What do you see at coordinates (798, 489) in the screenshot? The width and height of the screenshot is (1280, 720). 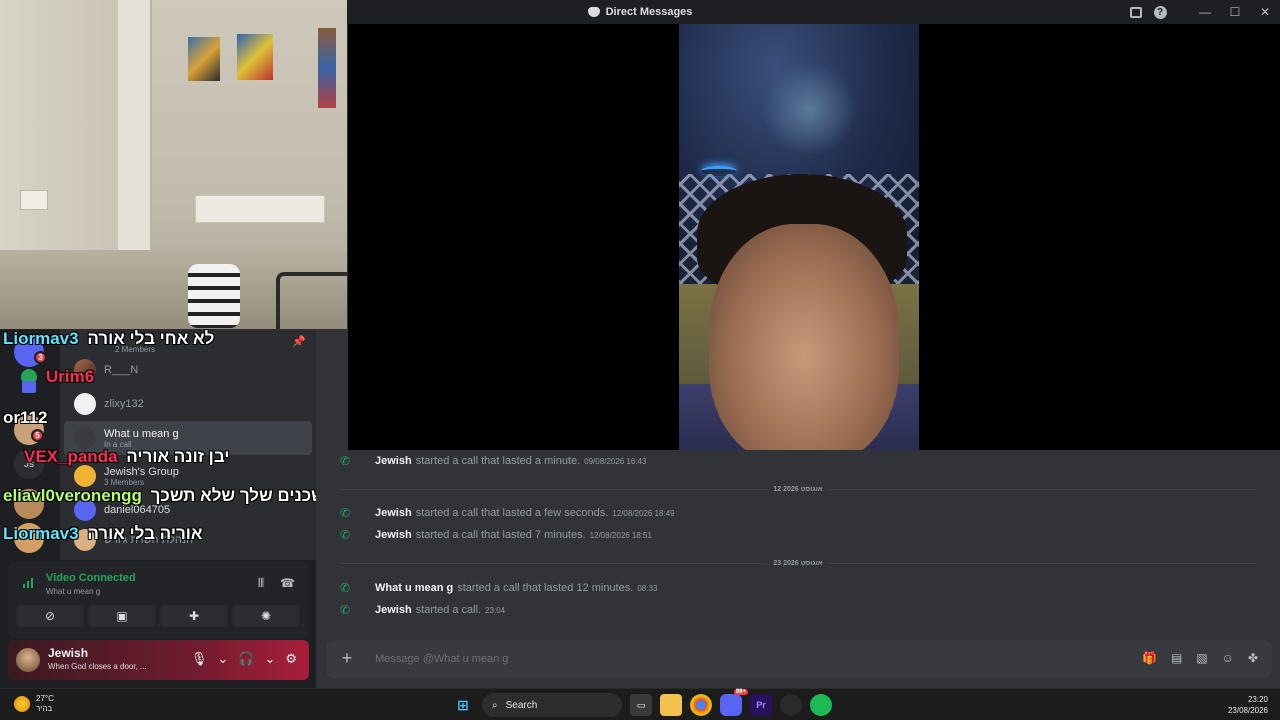 I see `date-label: 12 אוגוסט 2026` at bounding box center [798, 489].